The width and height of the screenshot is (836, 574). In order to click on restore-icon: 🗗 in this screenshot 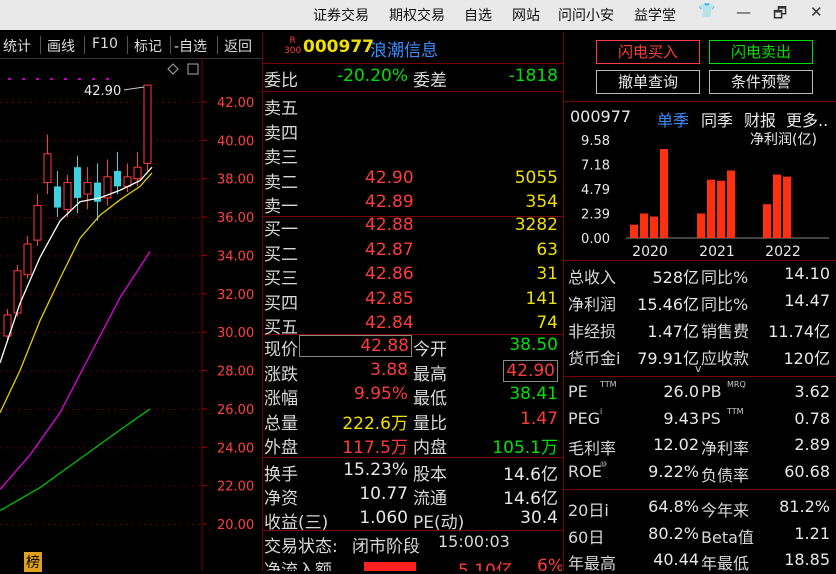, I will do `click(780, 15)`.